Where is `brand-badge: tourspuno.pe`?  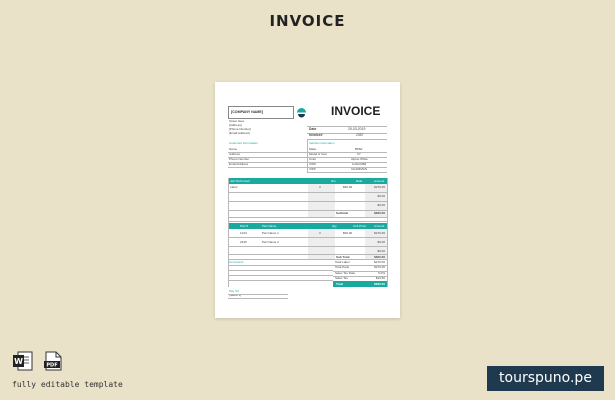 brand-badge: tourspuno.pe is located at coordinates (545, 378).